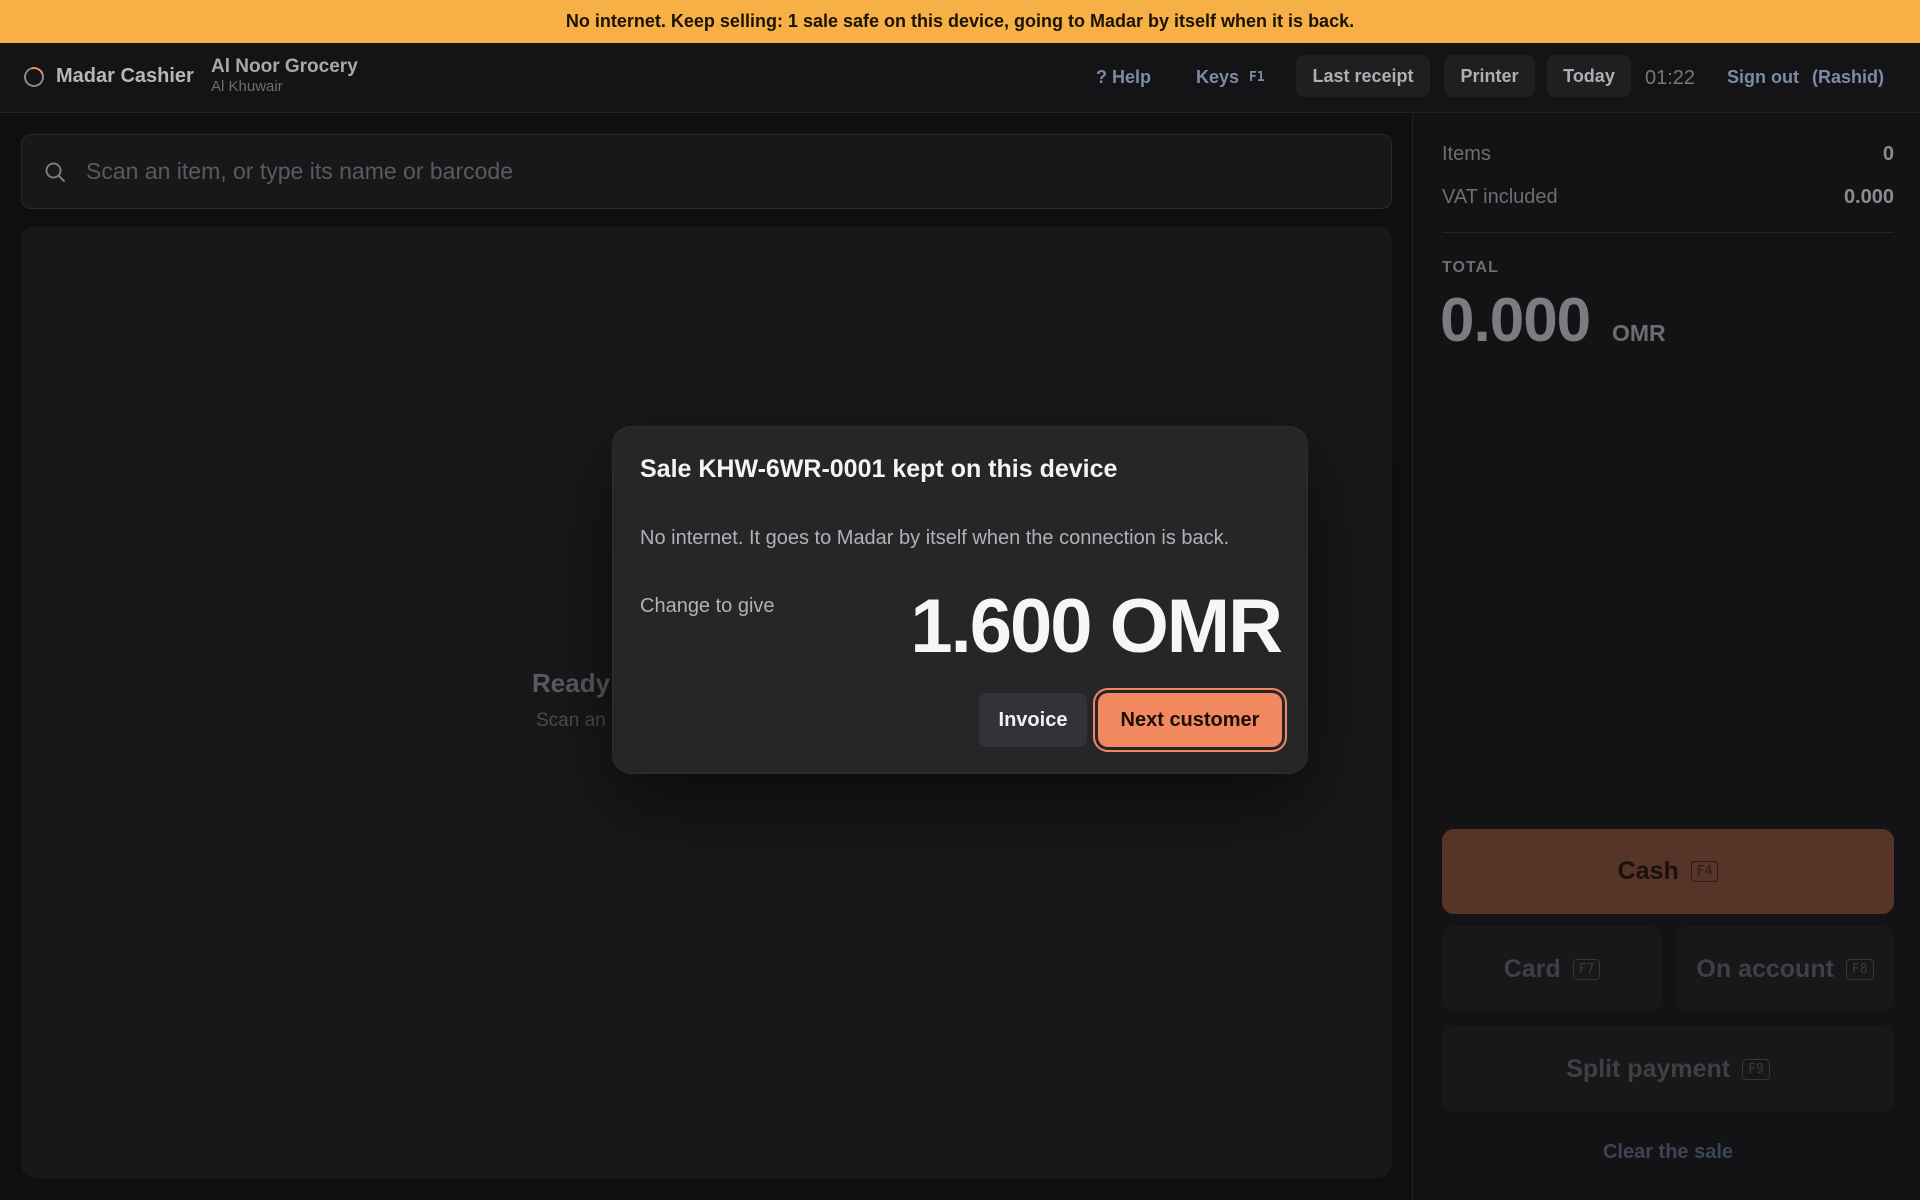 This screenshot has width=1920, height=1200. What do you see at coordinates (731, 171) in the screenshot?
I see `search-input` at bounding box center [731, 171].